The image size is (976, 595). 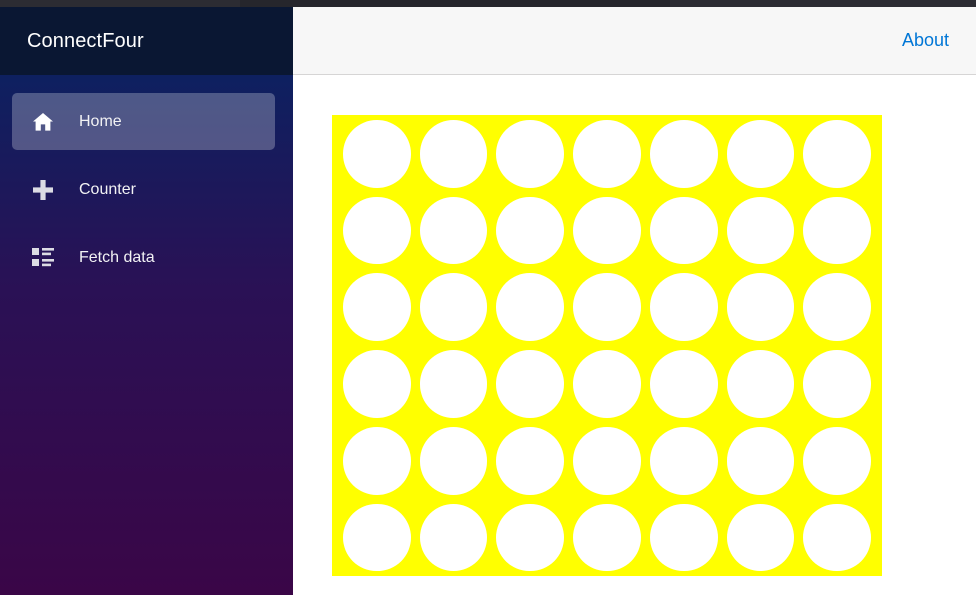 I want to click on top-header-bar: About, so click(x=634, y=41).